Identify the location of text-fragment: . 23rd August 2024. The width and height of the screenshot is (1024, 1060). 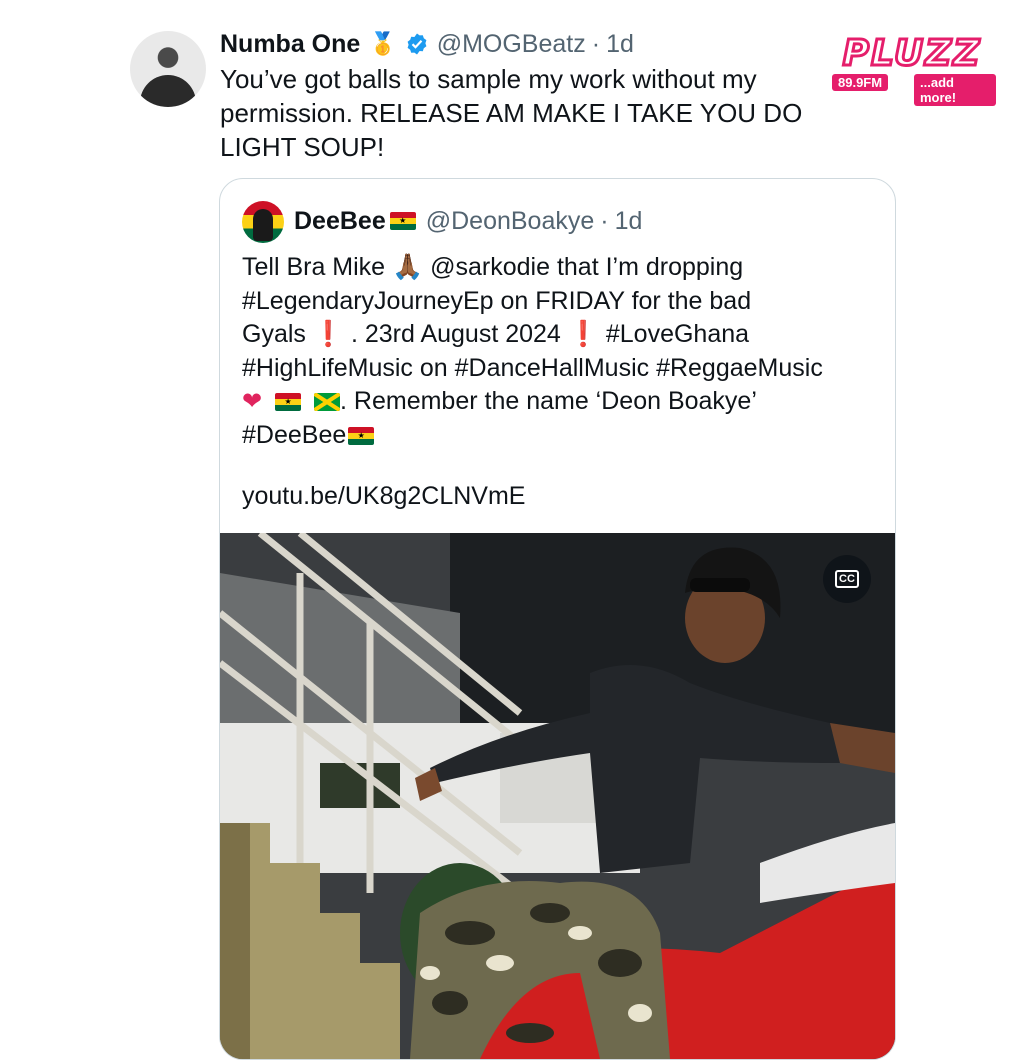
(456, 334).